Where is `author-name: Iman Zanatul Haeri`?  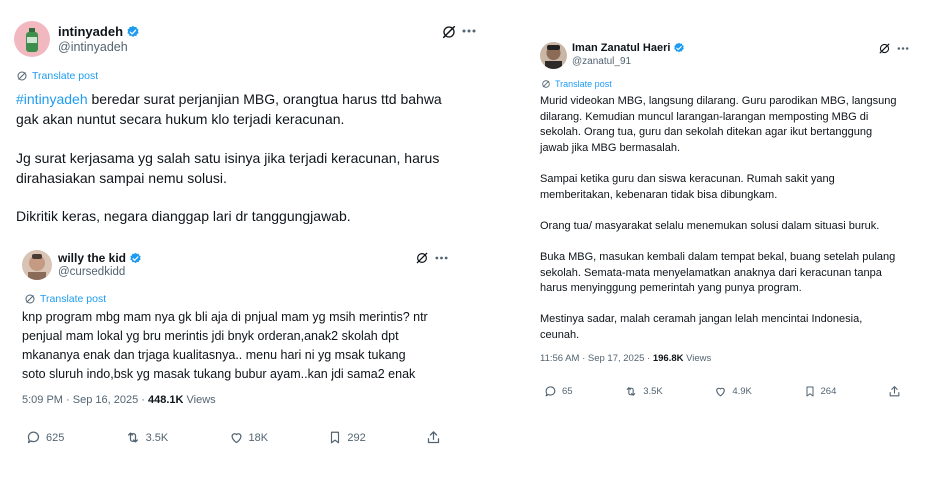 author-name: Iman Zanatul Haeri is located at coordinates (621, 48).